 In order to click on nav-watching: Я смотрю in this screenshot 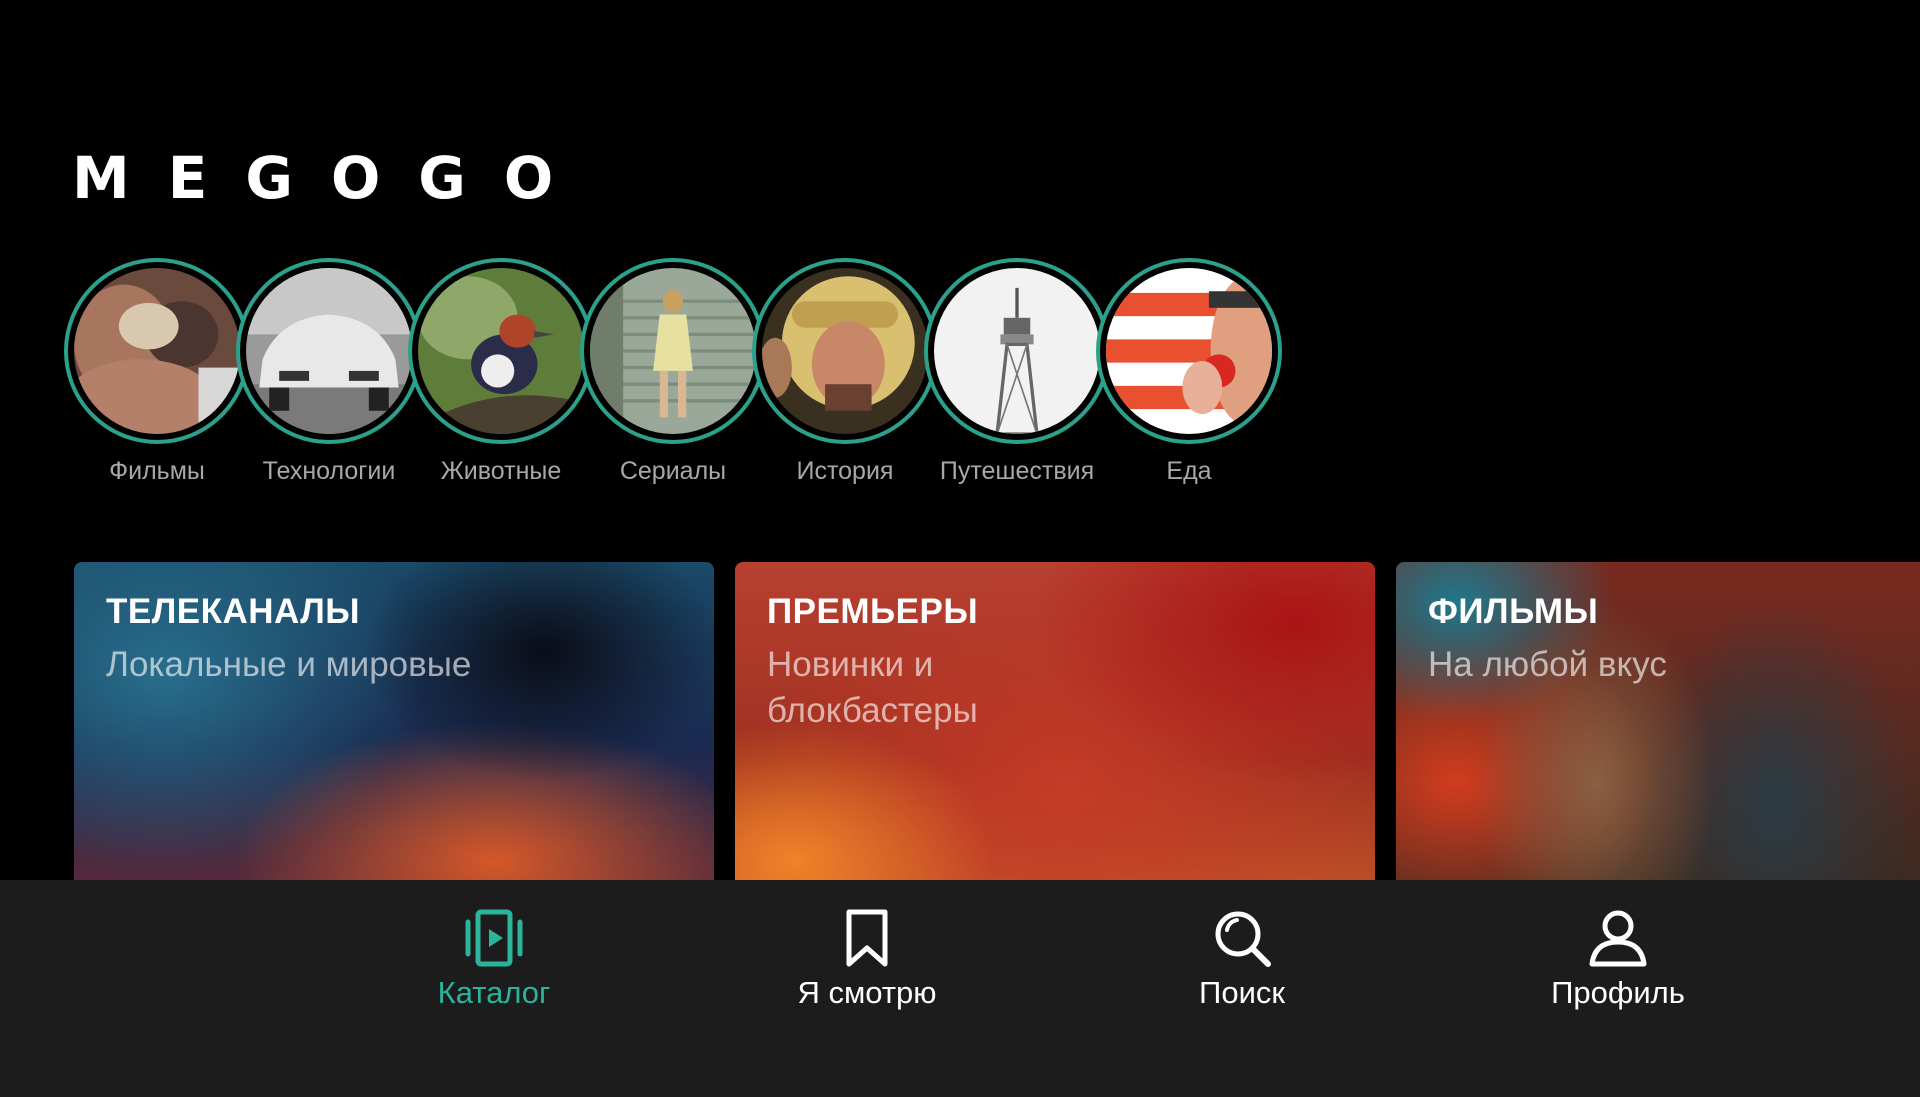, I will do `click(867, 959)`.